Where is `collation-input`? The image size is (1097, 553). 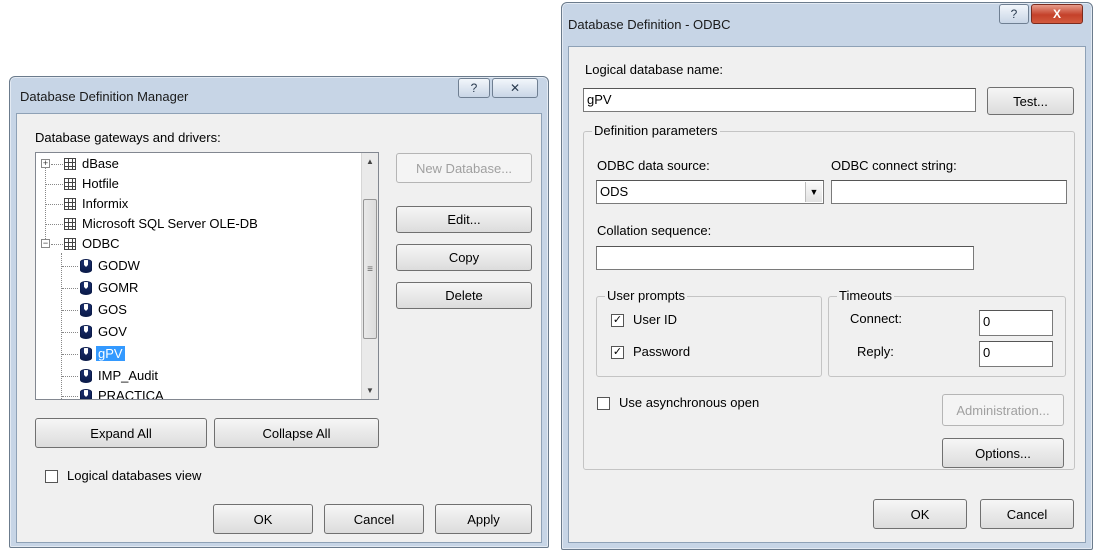 collation-input is located at coordinates (785, 258).